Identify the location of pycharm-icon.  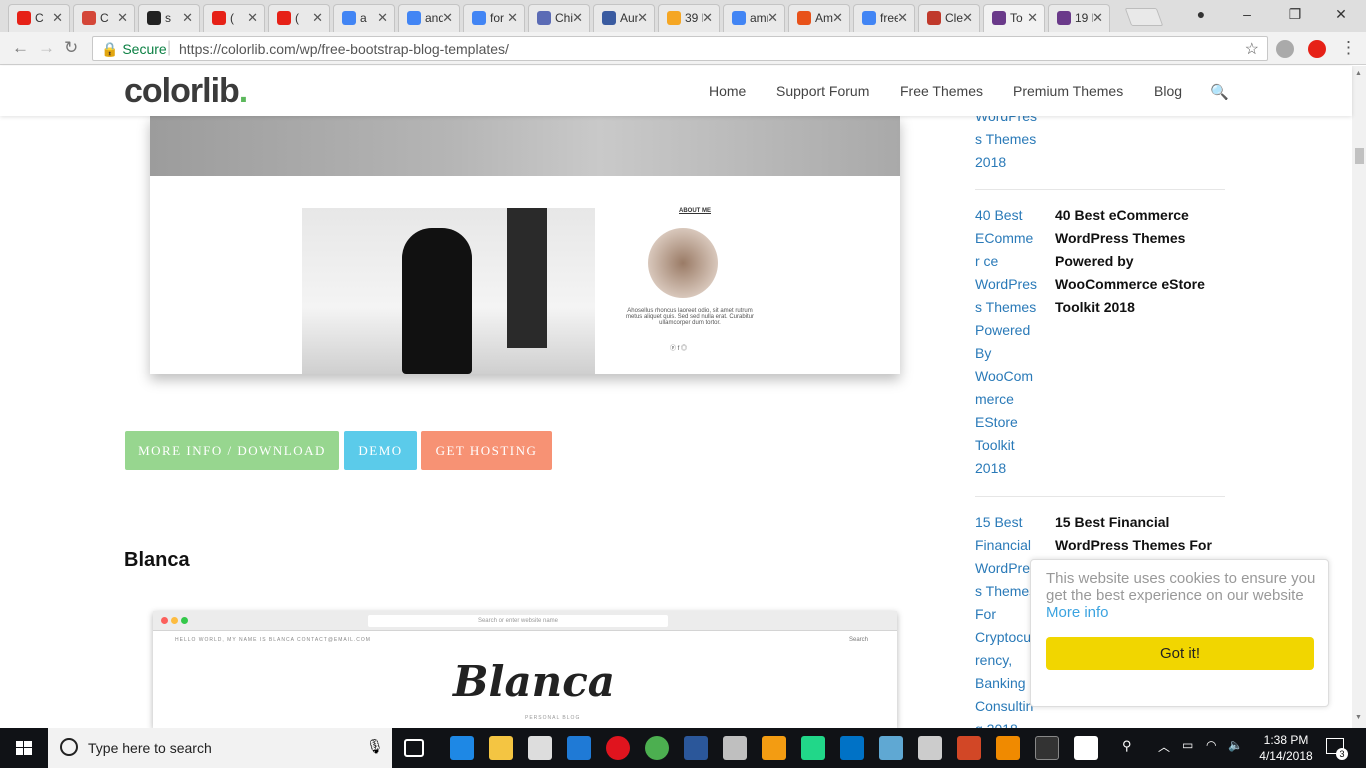
(813, 748).